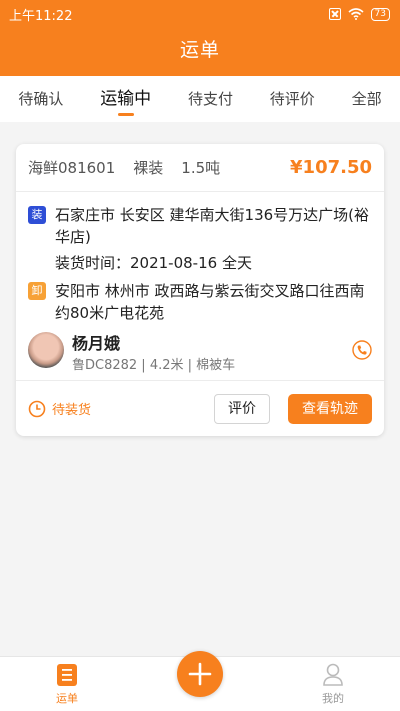 This screenshot has height=711, width=400. What do you see at coordinates (96, 343) in the screenshot?
I see `driver-name: 杨月娥` at bounding box center [96, 343].